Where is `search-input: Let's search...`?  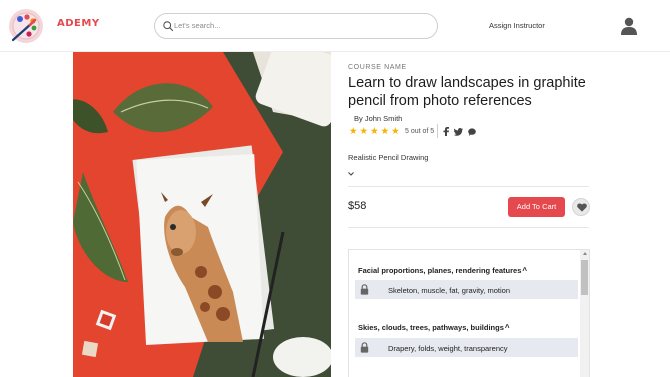 search-input: Let's search... is located at coordinates (296, 26).